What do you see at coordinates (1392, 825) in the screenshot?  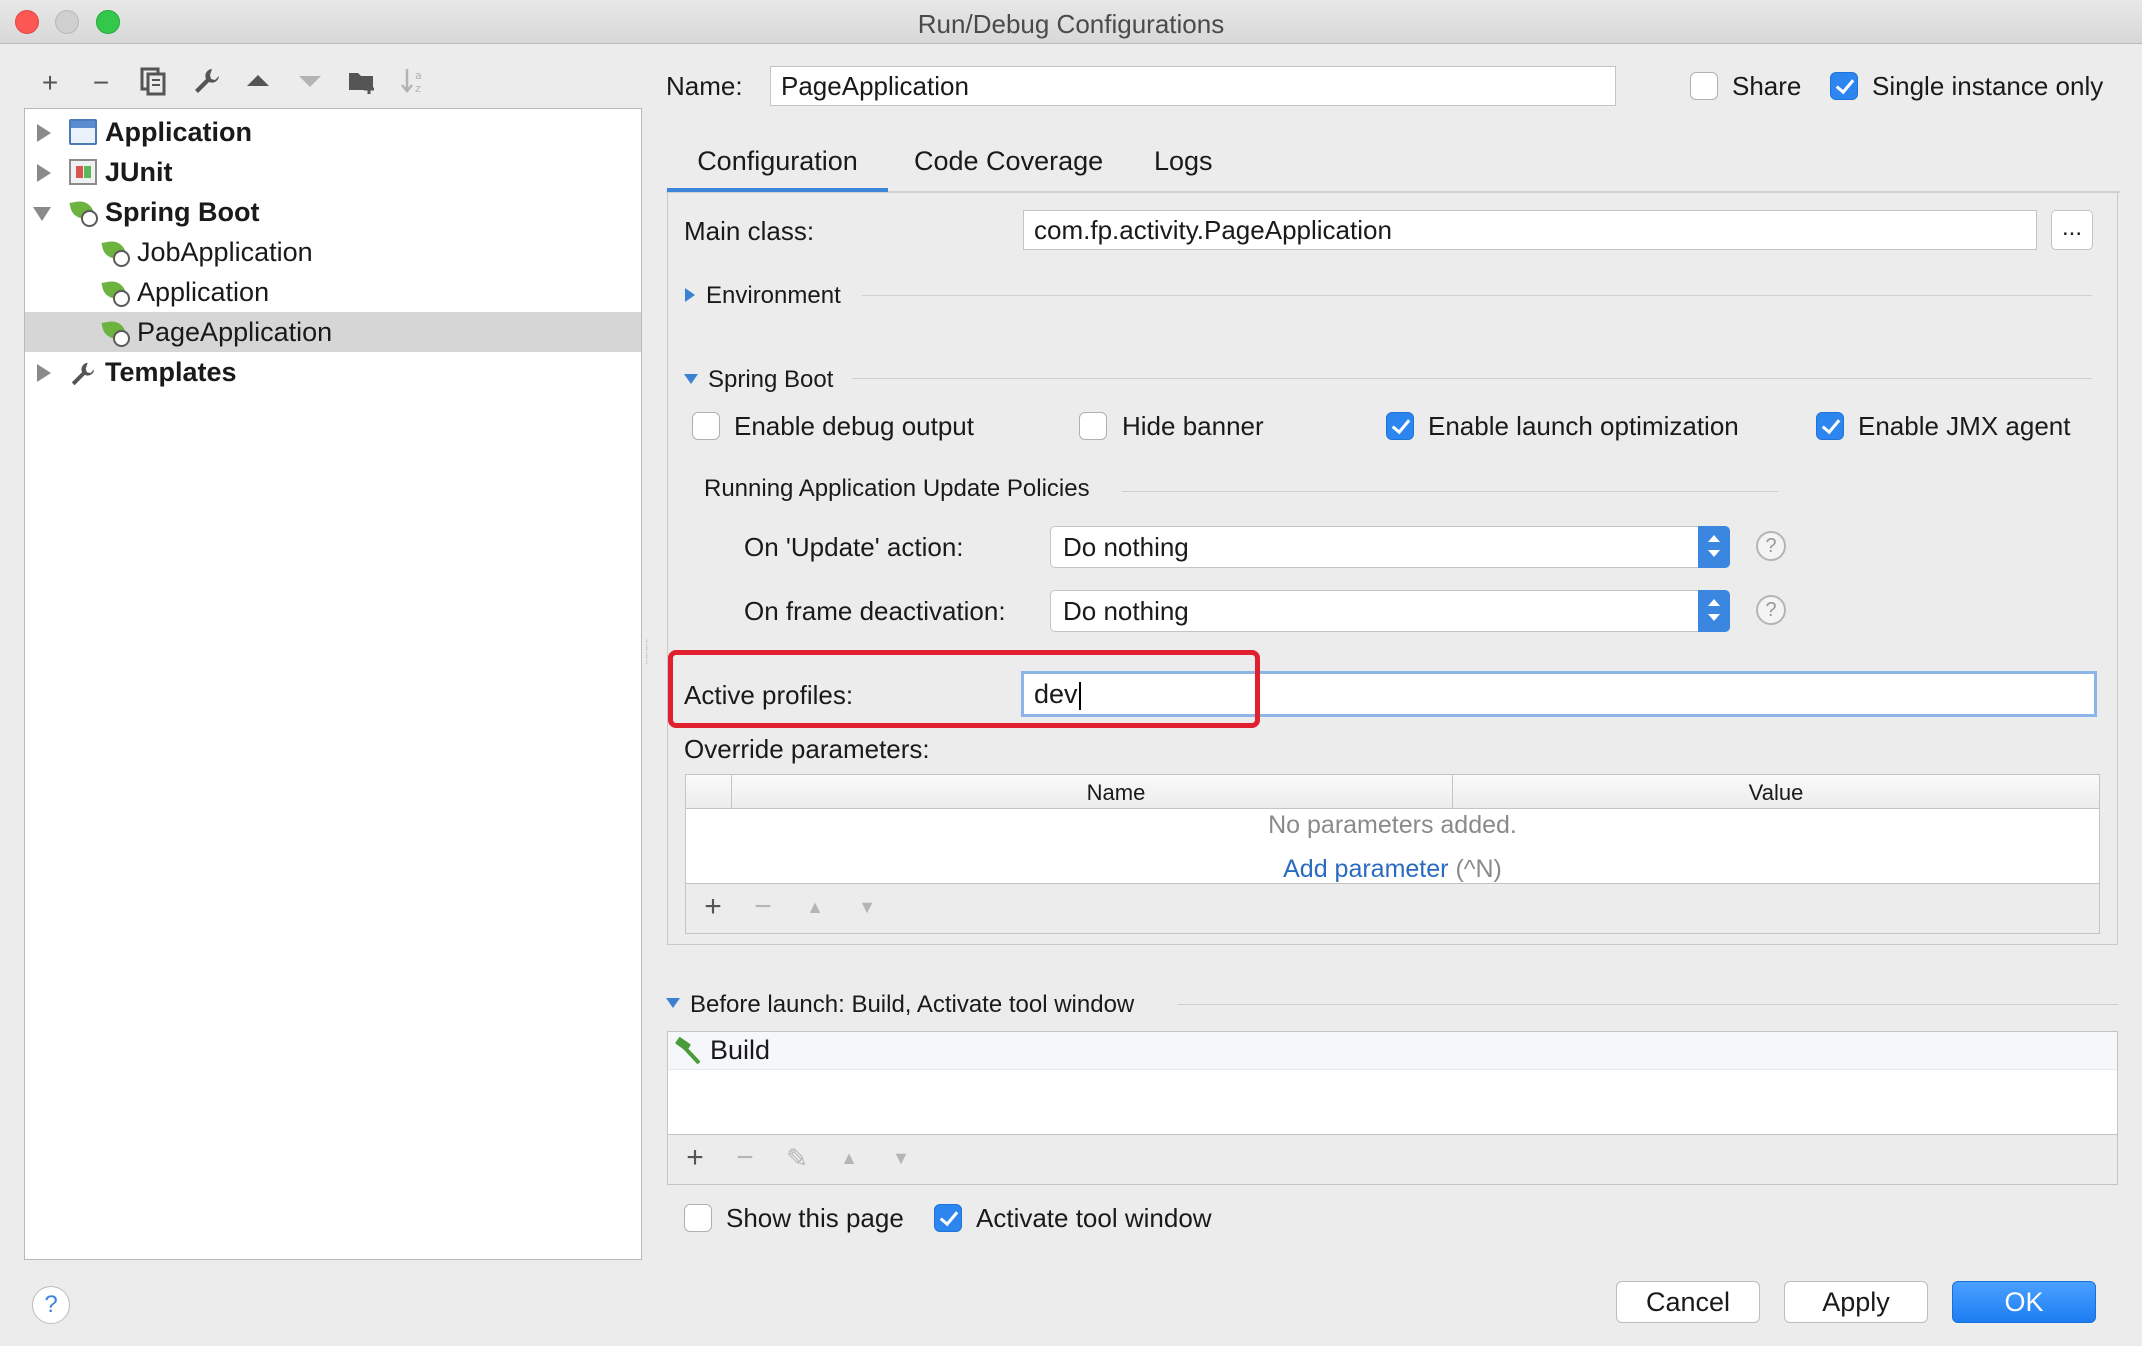 I see `empty-table-text: No parameters added.` at bounding box center [1392, 825].